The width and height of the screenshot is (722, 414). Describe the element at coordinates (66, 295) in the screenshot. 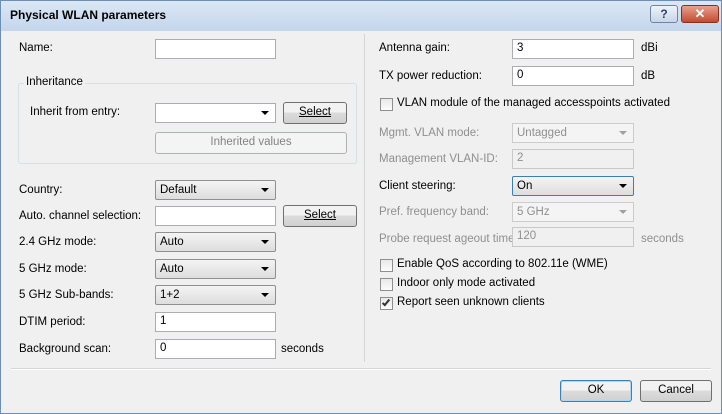

I see `subbands-label: 5 GHz Sub-bands:` at that location.